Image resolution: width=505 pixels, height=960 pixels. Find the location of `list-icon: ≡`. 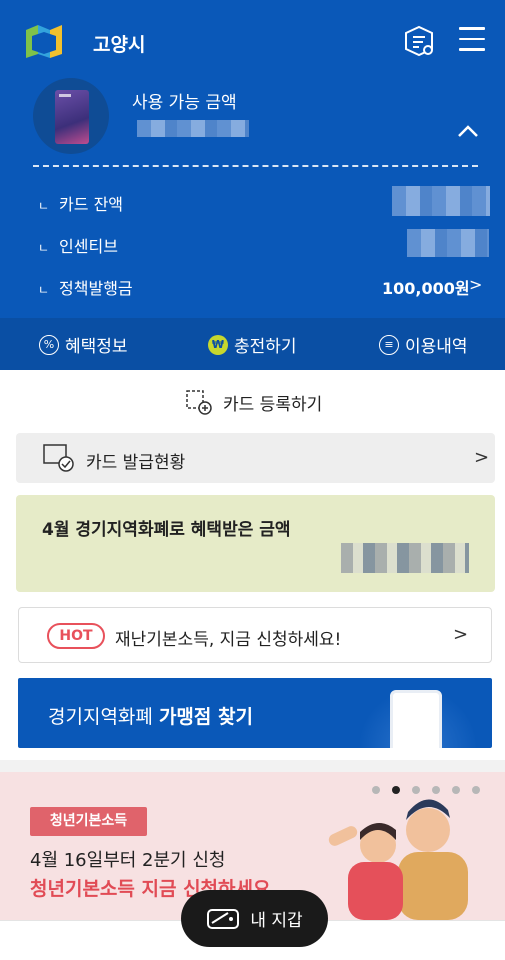

list-icon: ≡ is located at coordinates (389, 344).